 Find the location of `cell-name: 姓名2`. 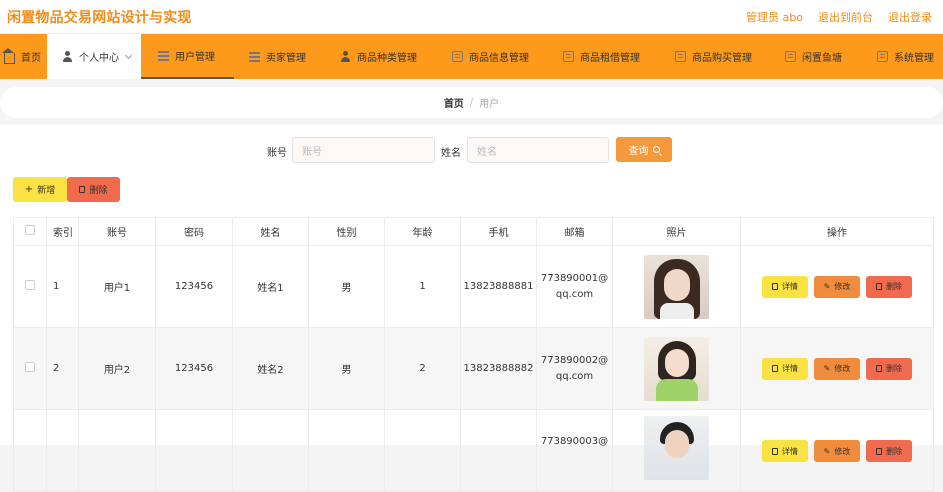

cell-name: 姓名2 is located at coordinates (270, 368).